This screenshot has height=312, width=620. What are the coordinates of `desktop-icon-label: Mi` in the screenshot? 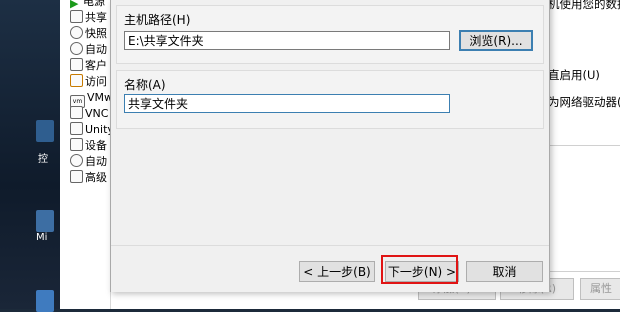 It's located at (42, 237).